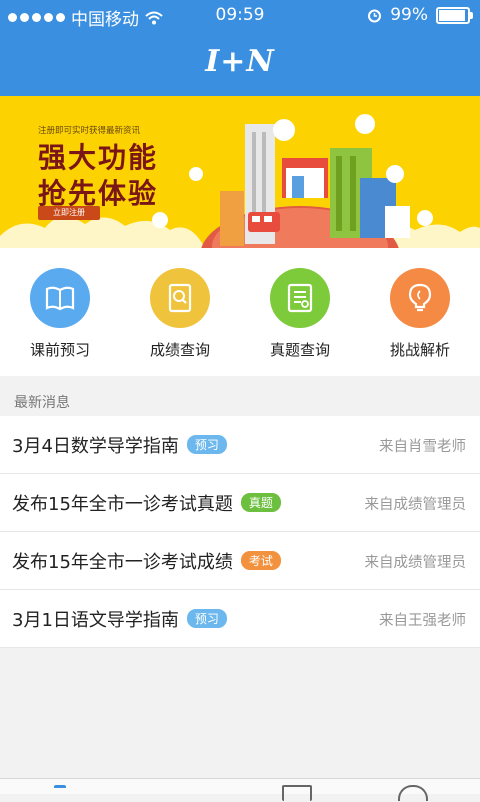 The height and width of the screenshot is (802, 480). What do you see at coordinates (454, 15) in the screenshot?
I see `battery-icon` at bounding box center [454, 15].